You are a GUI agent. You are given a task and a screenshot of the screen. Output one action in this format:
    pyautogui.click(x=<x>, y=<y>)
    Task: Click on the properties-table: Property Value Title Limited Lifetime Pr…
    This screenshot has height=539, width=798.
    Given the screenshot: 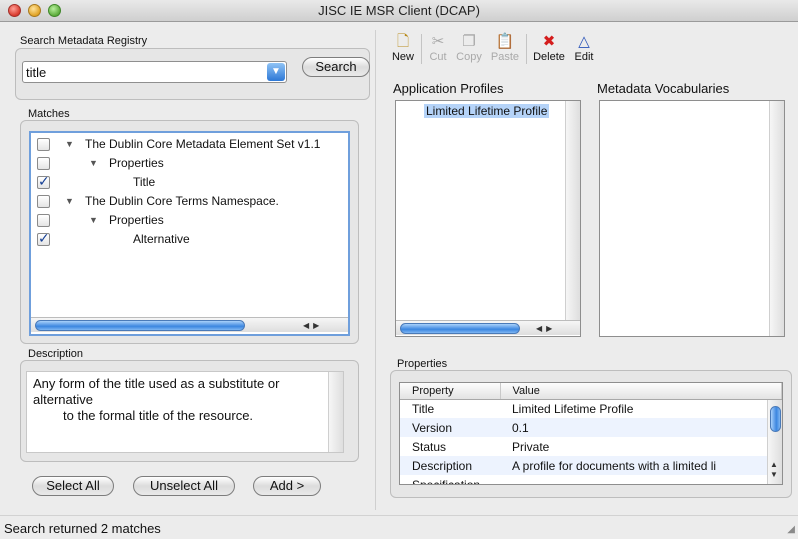 What is the action you would take?
    pyautogui.click(x=591, y=433)
    